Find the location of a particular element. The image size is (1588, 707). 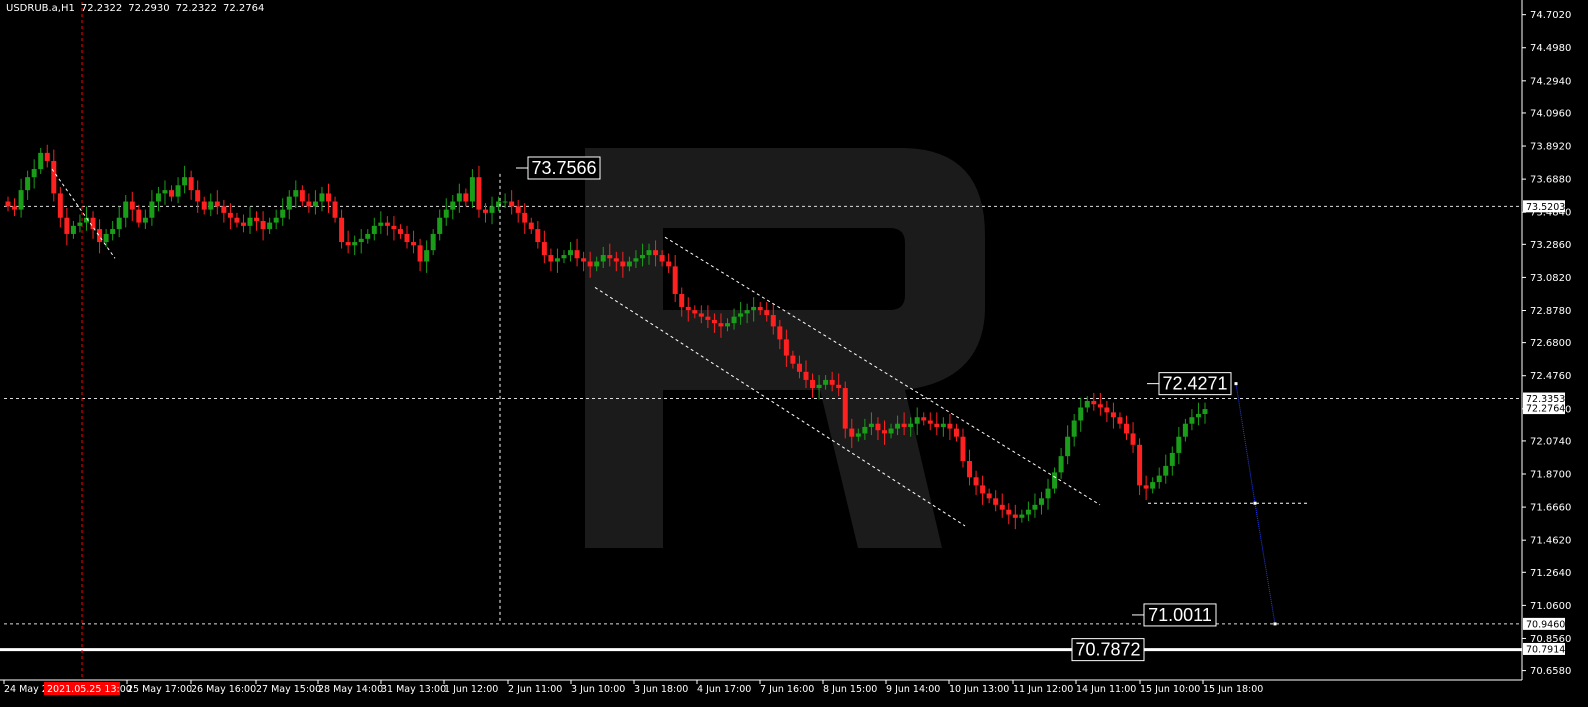

cursor-time-label: 2021.05.25 13:00 is located at coordinates (89, 689).